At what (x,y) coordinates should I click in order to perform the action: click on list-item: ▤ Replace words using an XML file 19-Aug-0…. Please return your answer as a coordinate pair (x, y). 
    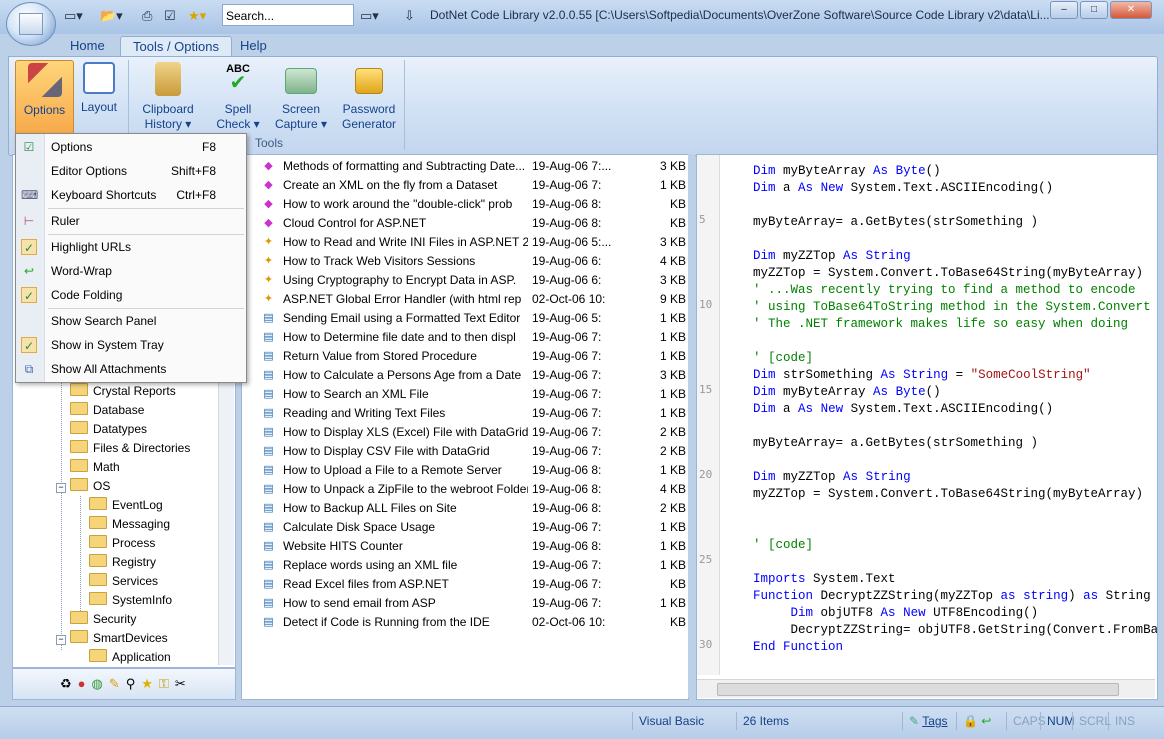
    Looking at the image, I should click on (465, 565).